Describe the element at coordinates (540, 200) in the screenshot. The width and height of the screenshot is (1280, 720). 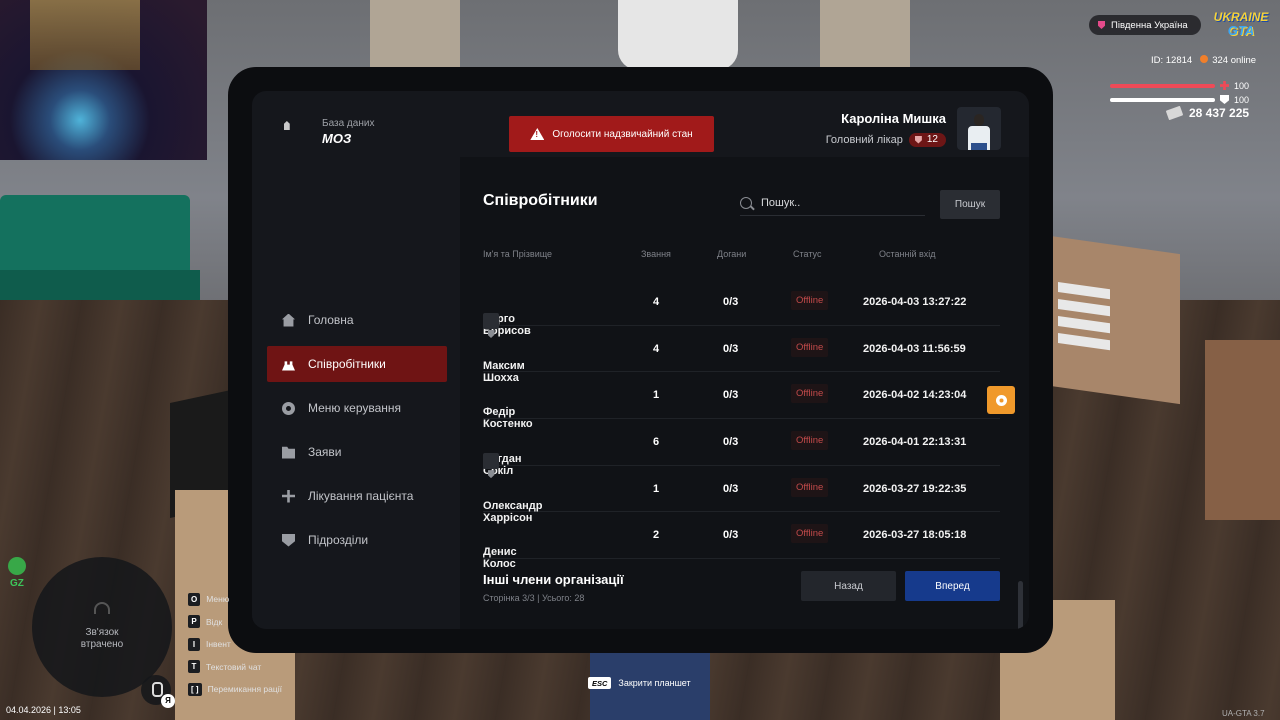
I see `page-title: Співробітники` at that location.